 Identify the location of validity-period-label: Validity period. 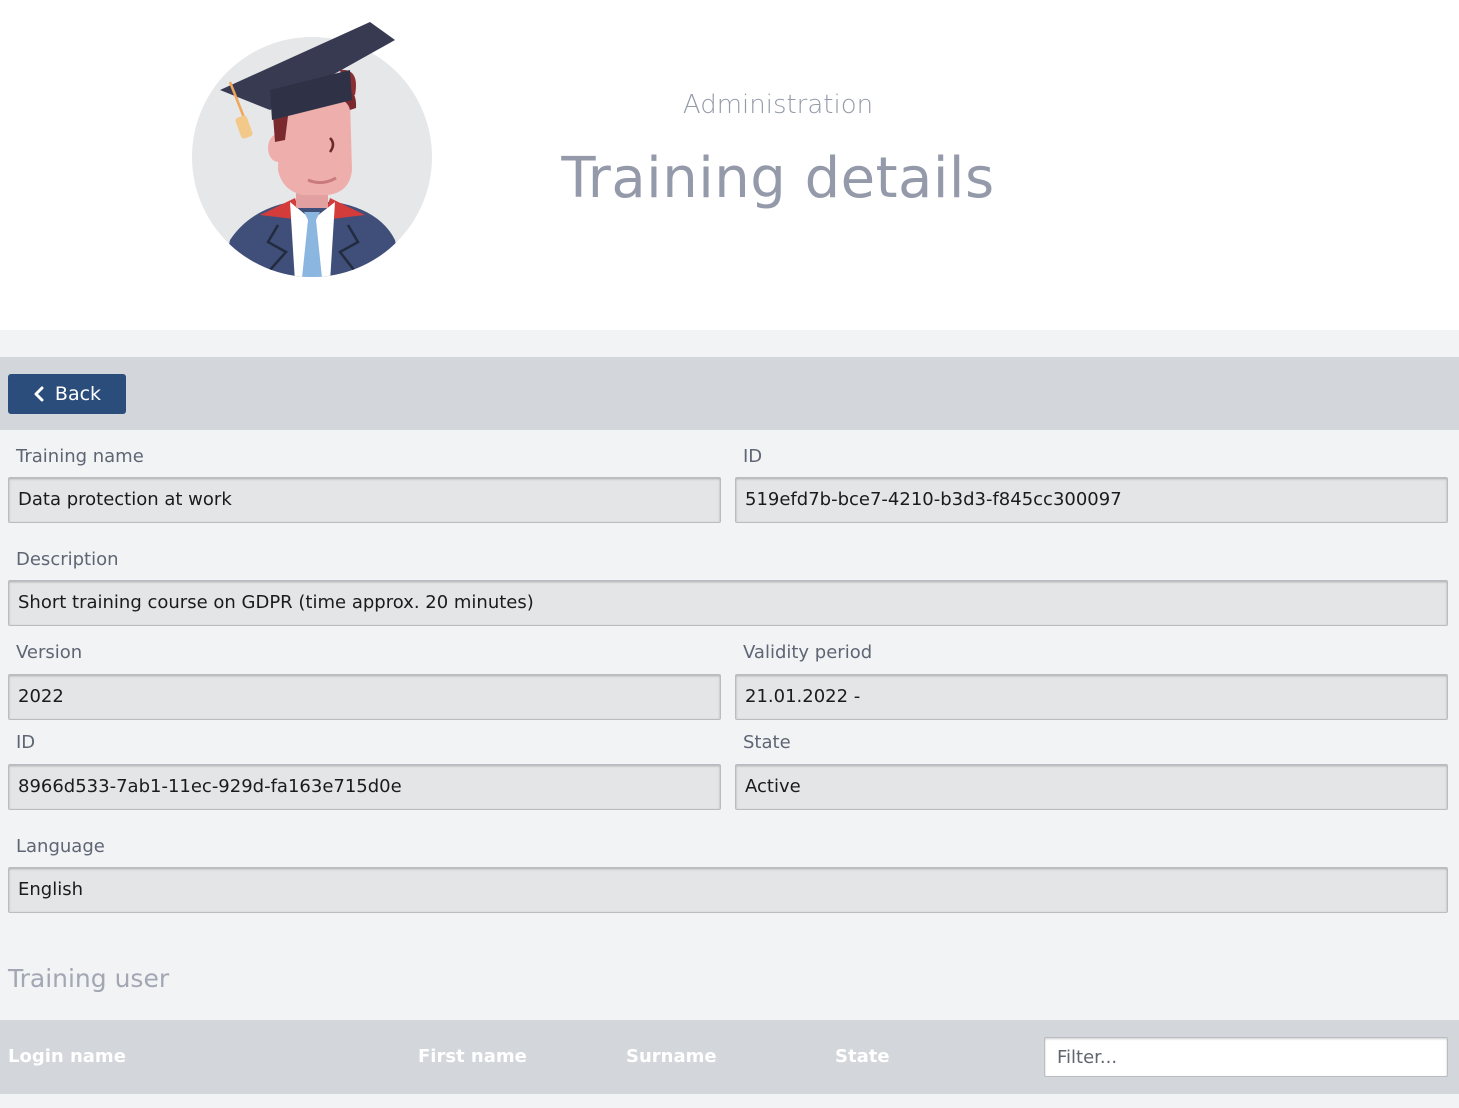
(808, 652).